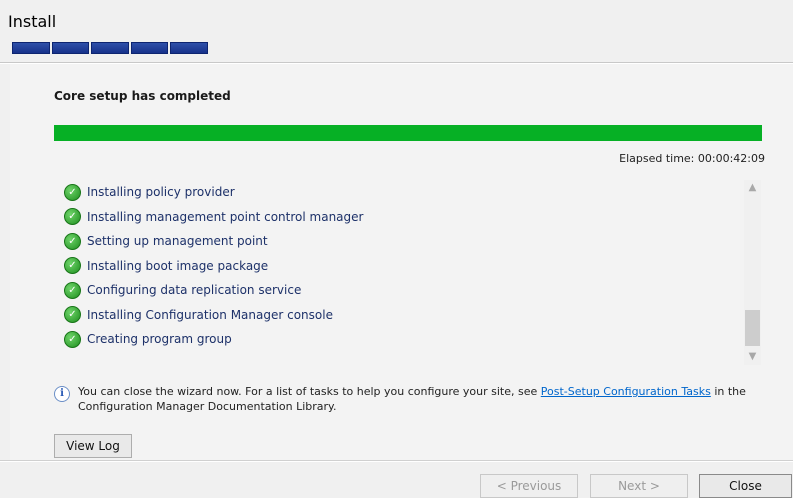  Describe the element at coordinates (752, 188) in the screenshot. I see `scroll-up-arrow-icon: ▲` at that location.